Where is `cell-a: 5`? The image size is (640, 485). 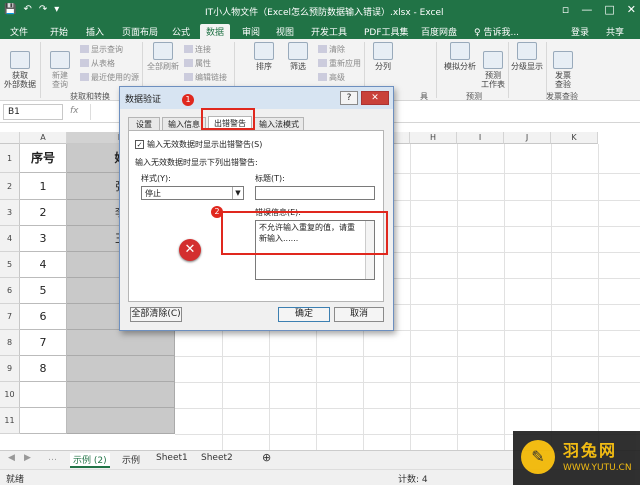 cell-a: 5 is located at coordinates (43, 291).